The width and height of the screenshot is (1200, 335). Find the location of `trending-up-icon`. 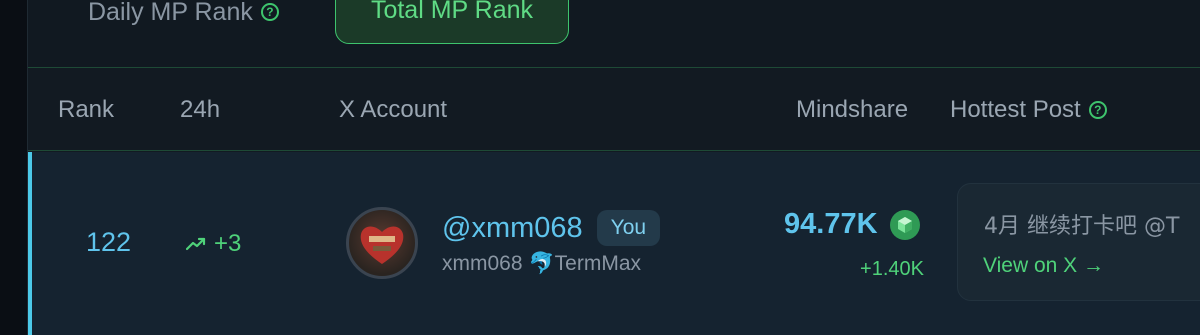

trending-up-icon is located at coordinates (196, 244).